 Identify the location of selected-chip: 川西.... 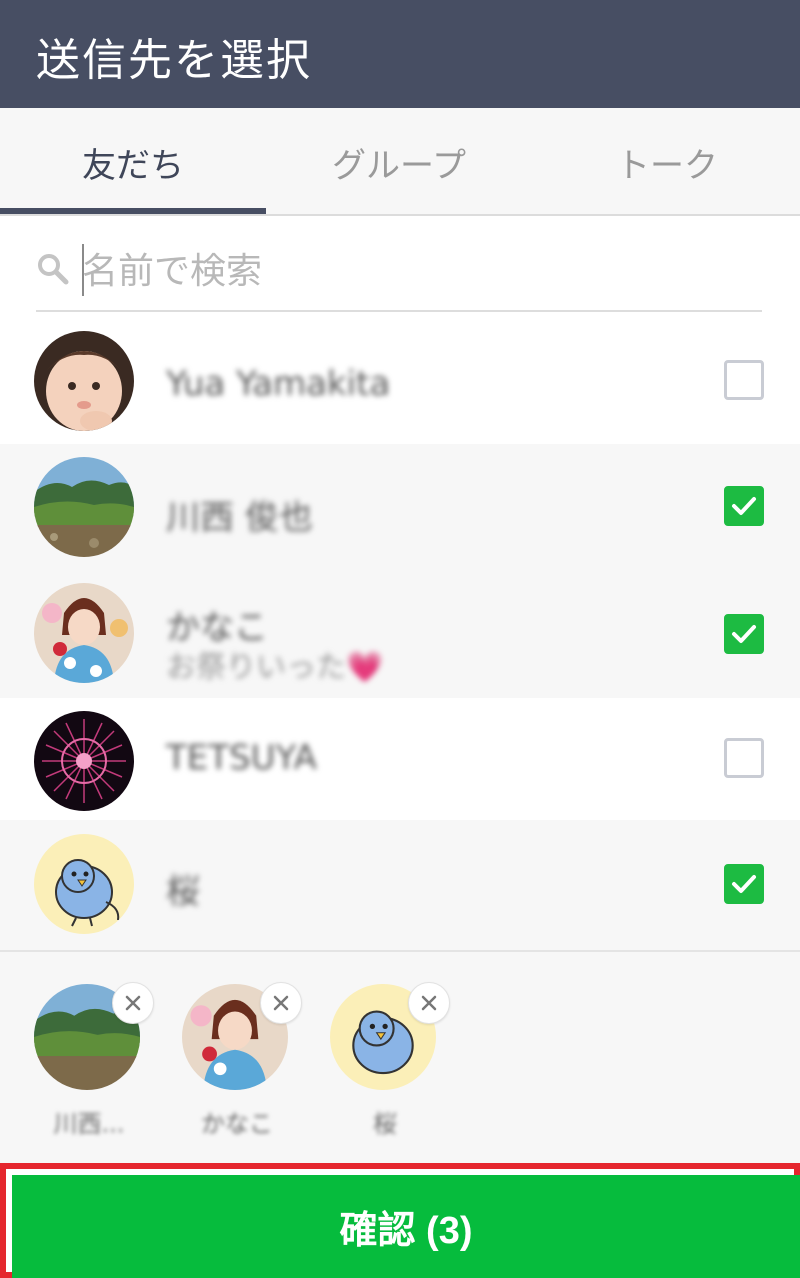
(94, 1060).